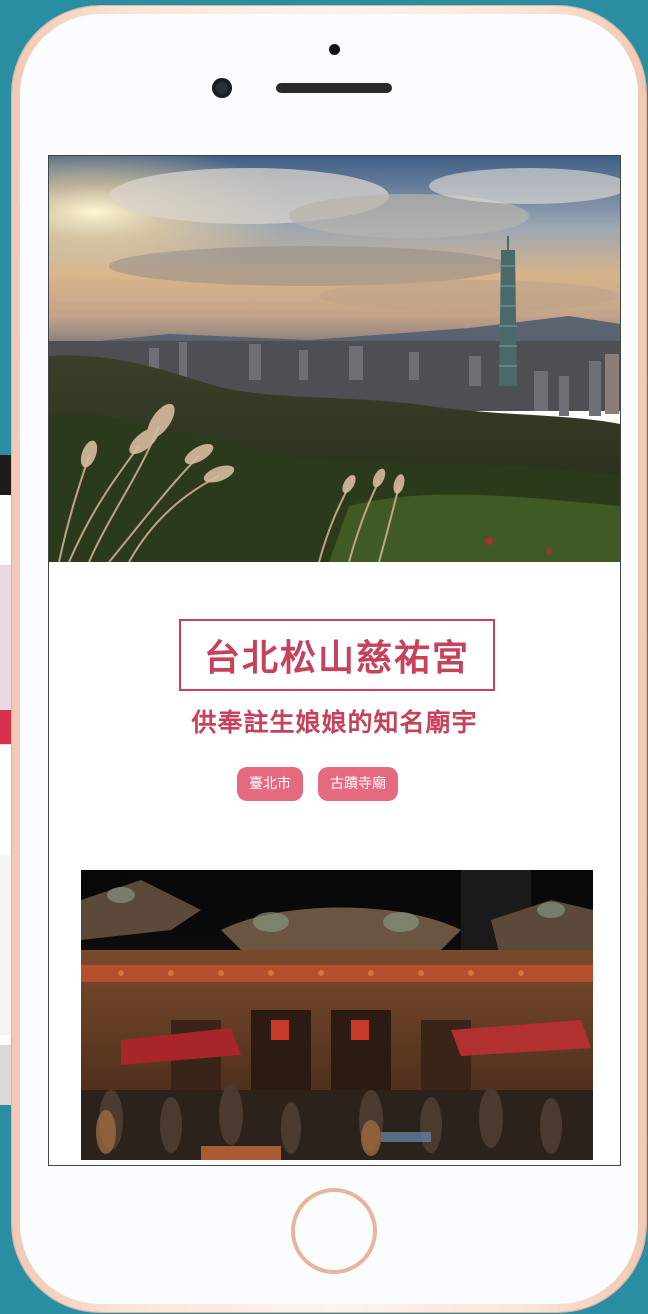  Describe the element at coordinates (337, 655) in the screenshot. I see `page-title: 台北松山慈祐宮` at that location.